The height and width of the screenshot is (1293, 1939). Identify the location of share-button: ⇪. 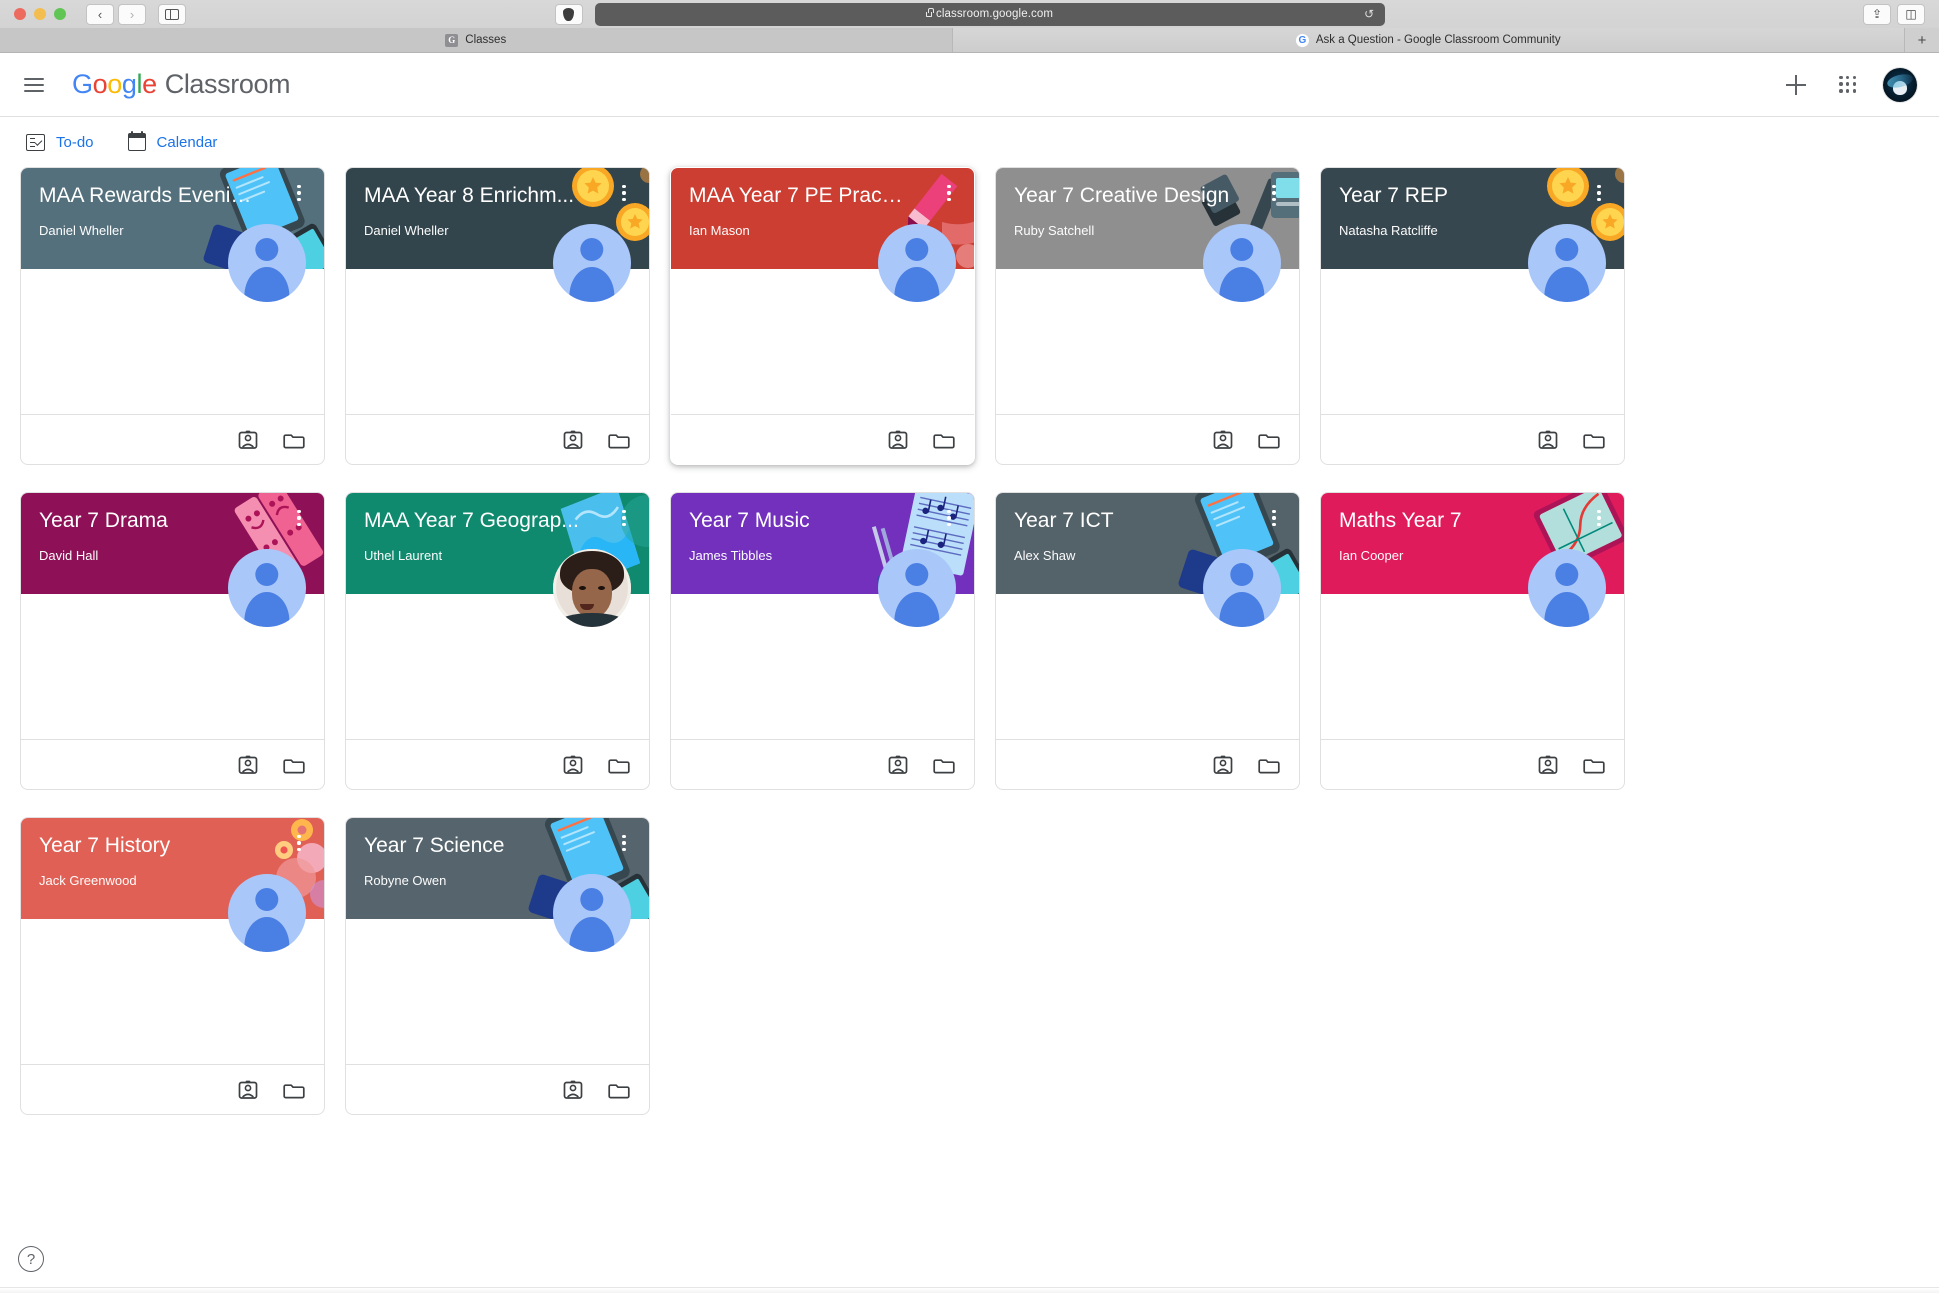
(1877, 14).